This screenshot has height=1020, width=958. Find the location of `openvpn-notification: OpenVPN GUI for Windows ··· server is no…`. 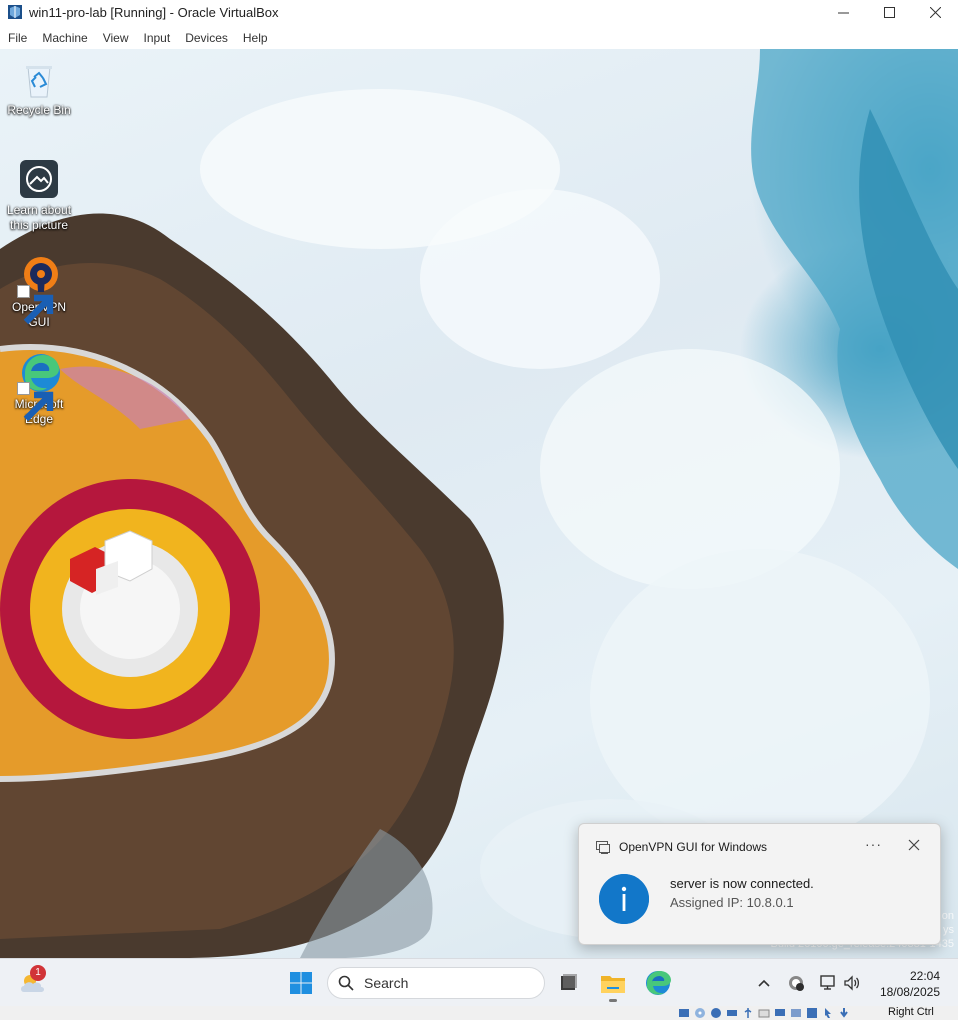

openvpn-notification: OpenVPN GUI for Windows ··· server is no… is located at coordinates (759, 884).